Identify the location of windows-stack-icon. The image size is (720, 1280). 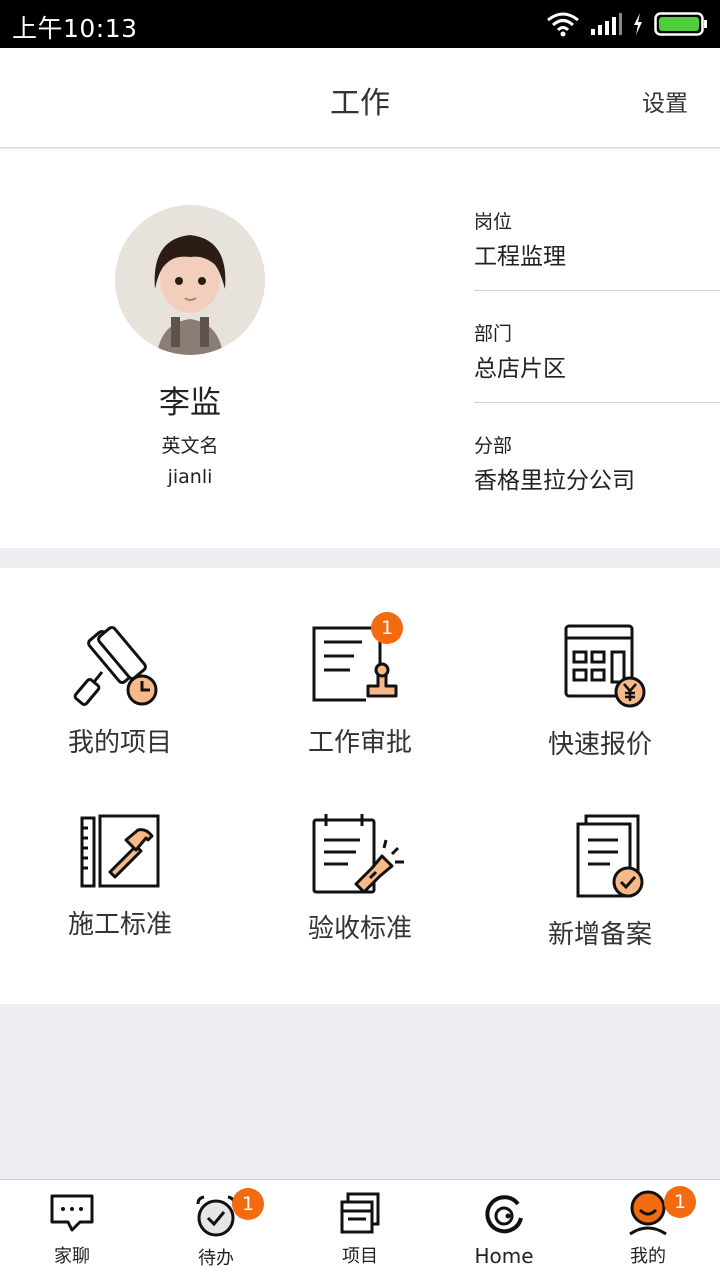
(360, 1213).